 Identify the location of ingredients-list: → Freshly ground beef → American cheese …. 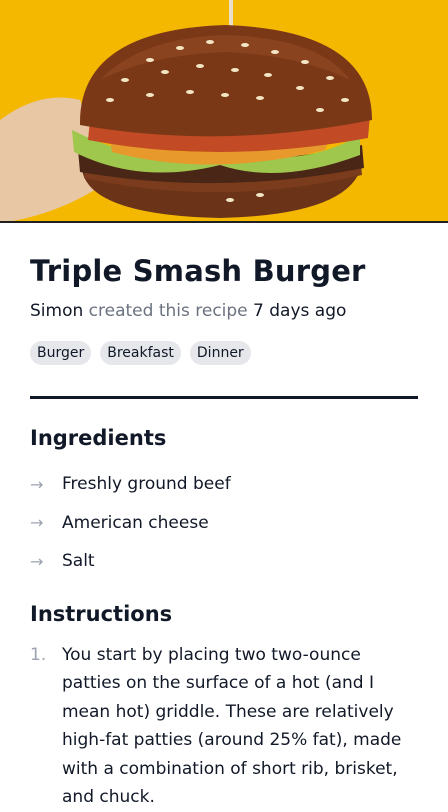
(224, 523).